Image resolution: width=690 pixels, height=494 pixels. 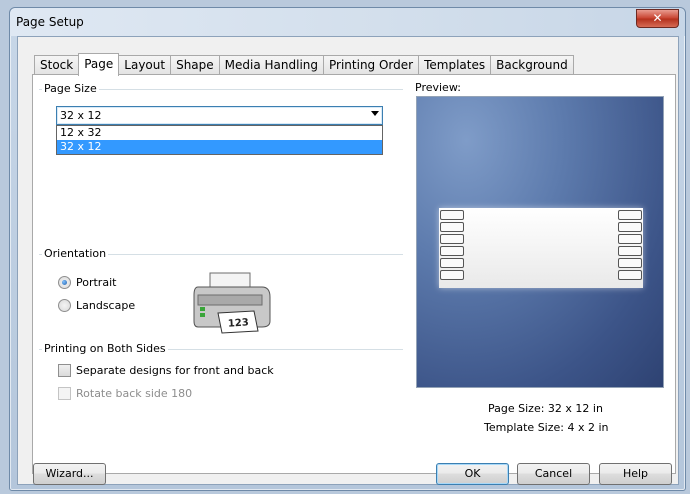 What do you see at coordinates (524, 427) in the screenshot?
I see `template-size-info-label: Template Size:` at bounding box center [524, 427].